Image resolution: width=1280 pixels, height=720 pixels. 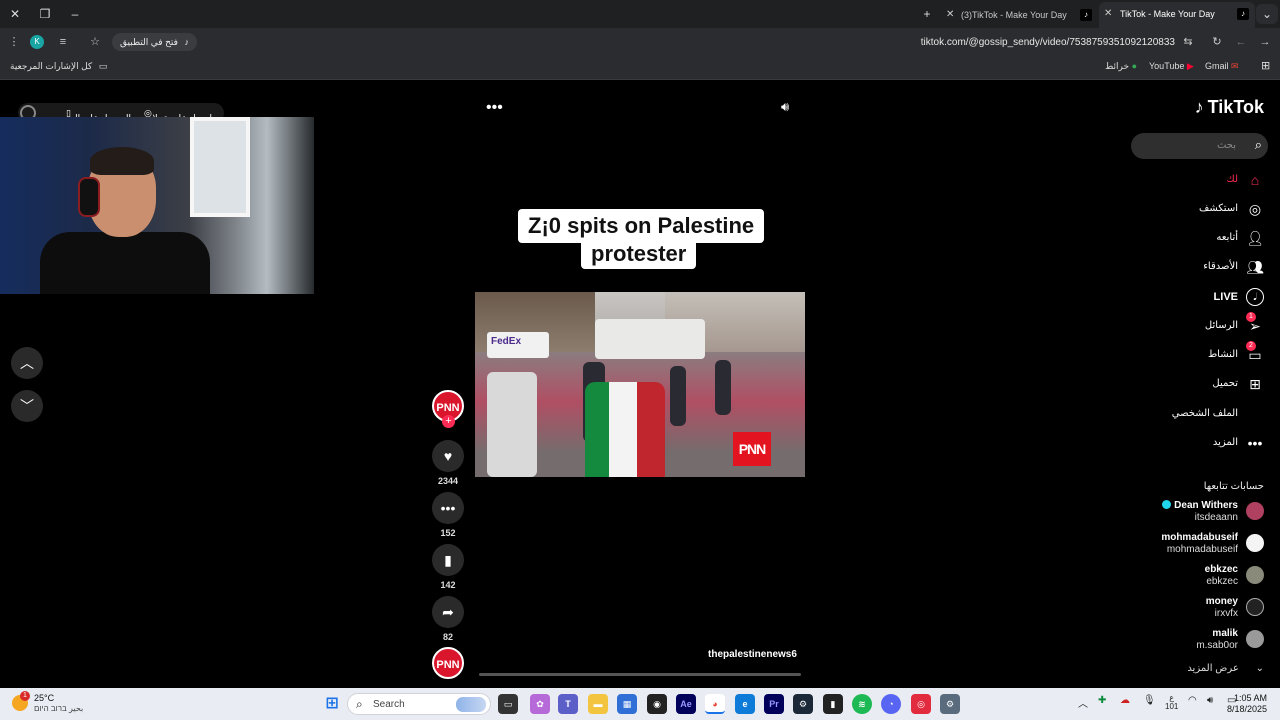 I want to click on steam-icon: ⚙, so click(x=803, y=704).